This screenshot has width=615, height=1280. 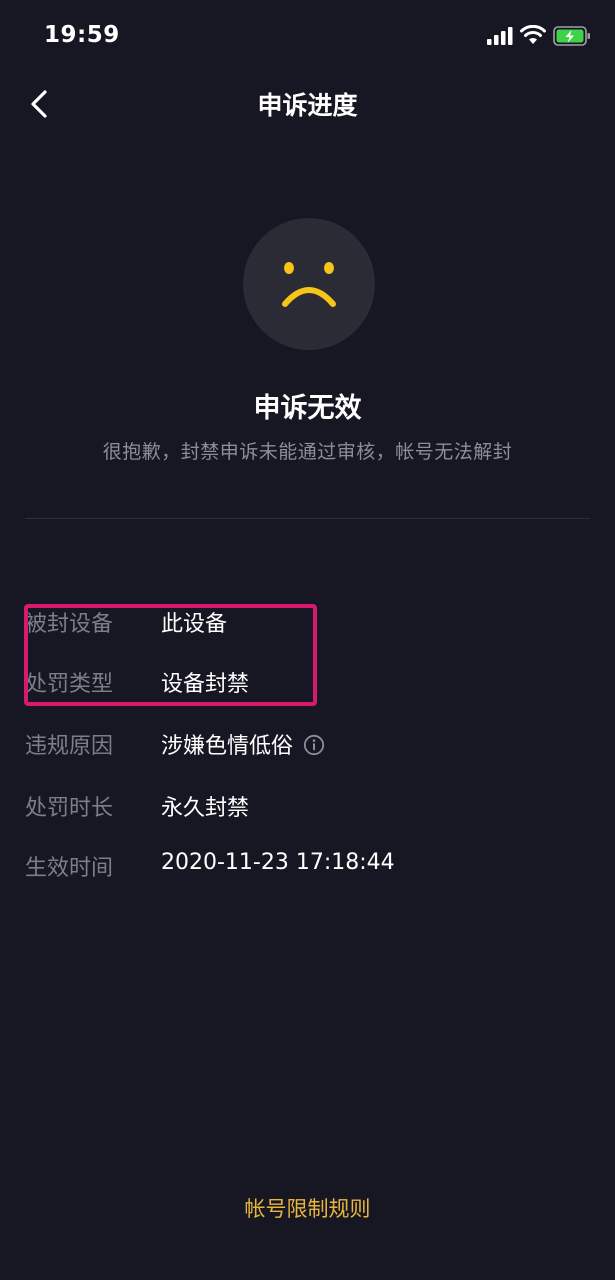 What do you see at coordinates (69, 746) in the screenshot?
I see `detail-label: 违规原因` at bounding box center [69, 746].